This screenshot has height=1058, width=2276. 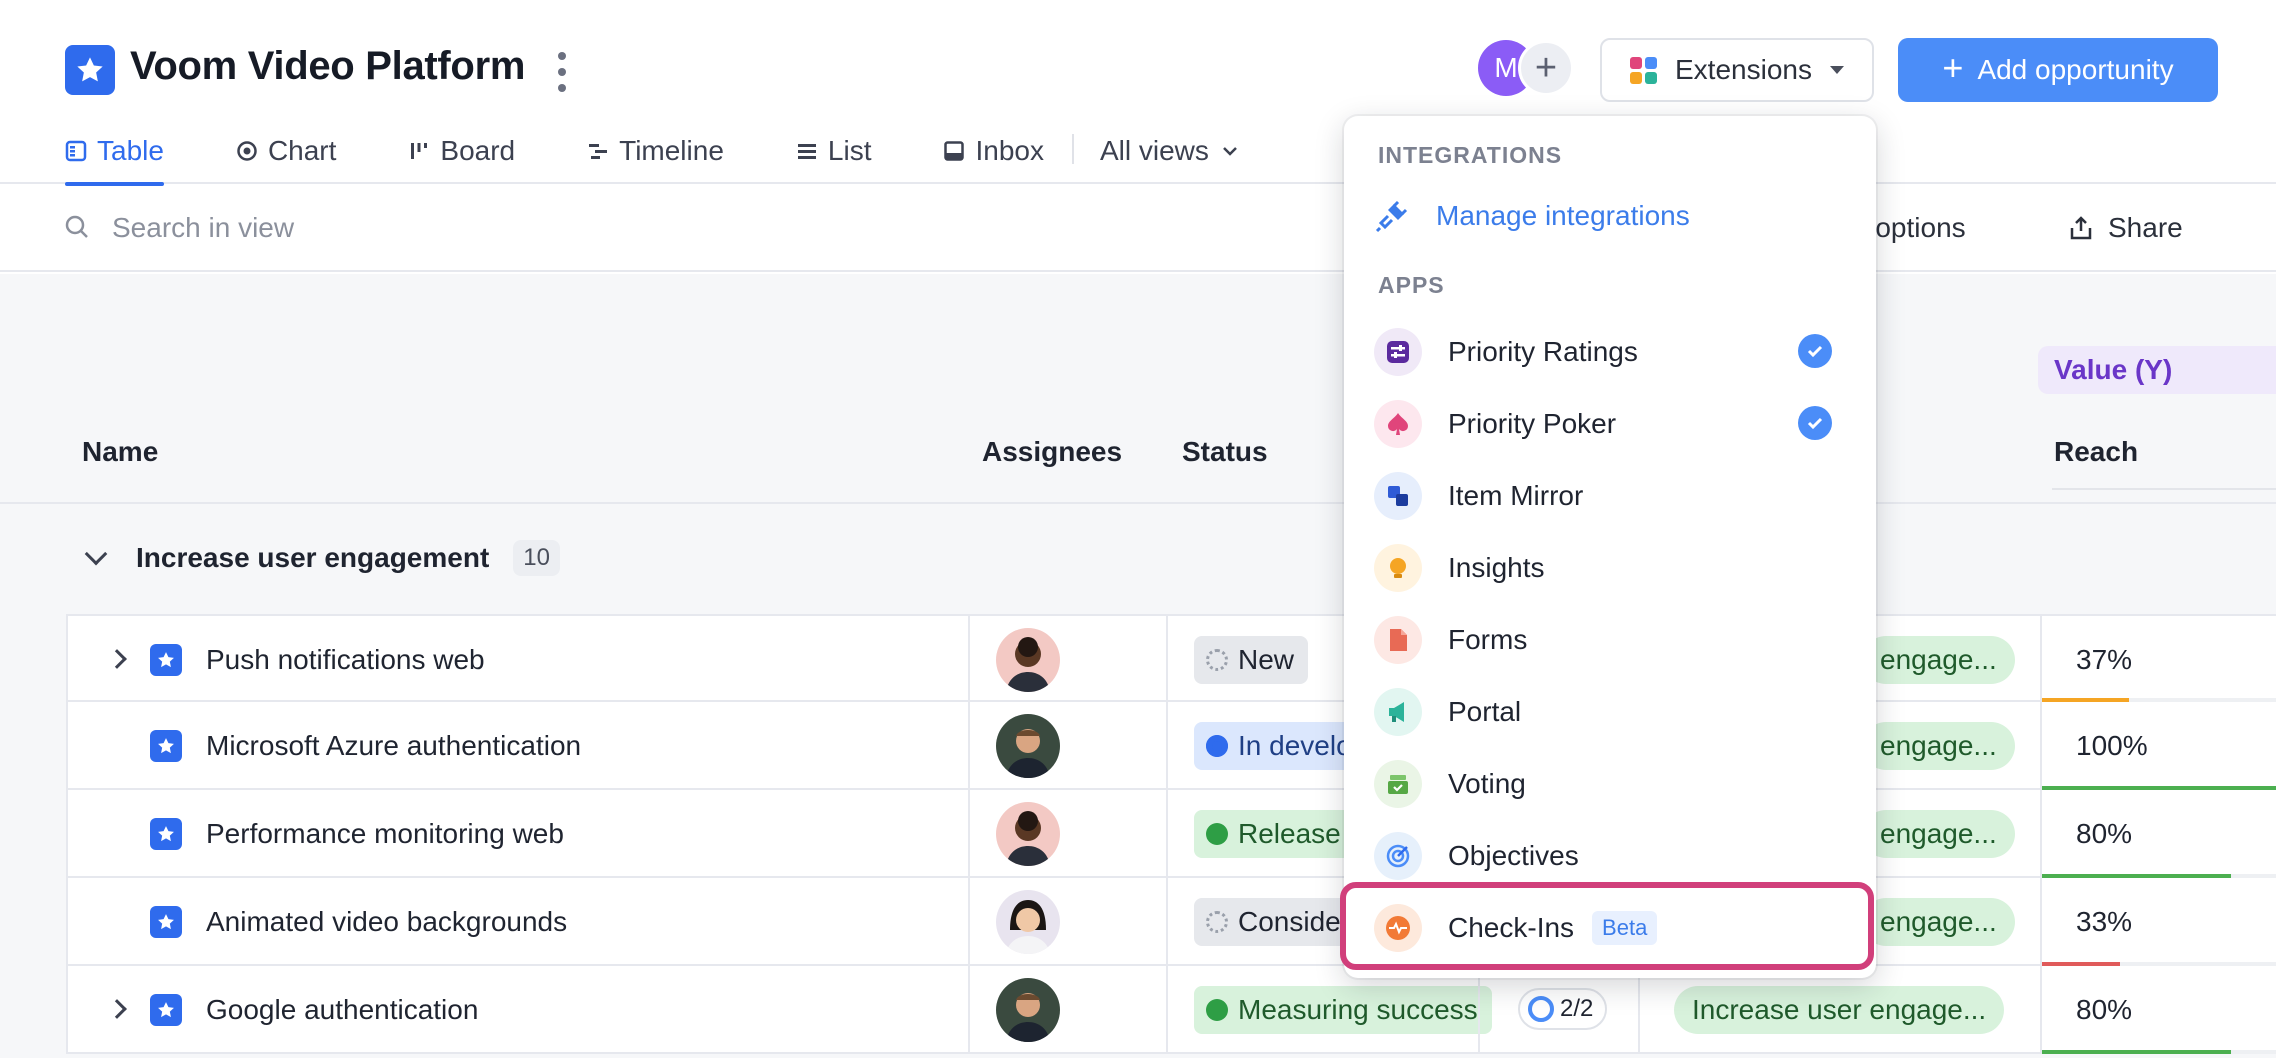 I want to click on chevron-down-icon, so click(x=96, y=554).